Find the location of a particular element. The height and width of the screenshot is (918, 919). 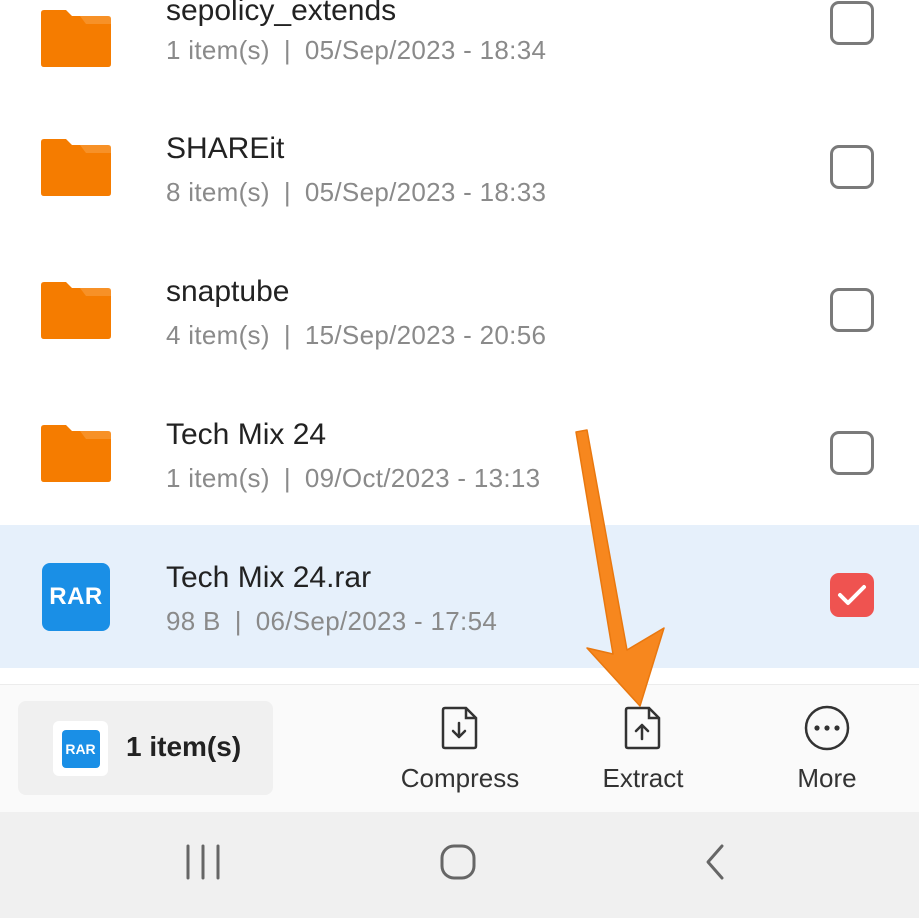

system-nav-bar is located at coordinates (459, 865).